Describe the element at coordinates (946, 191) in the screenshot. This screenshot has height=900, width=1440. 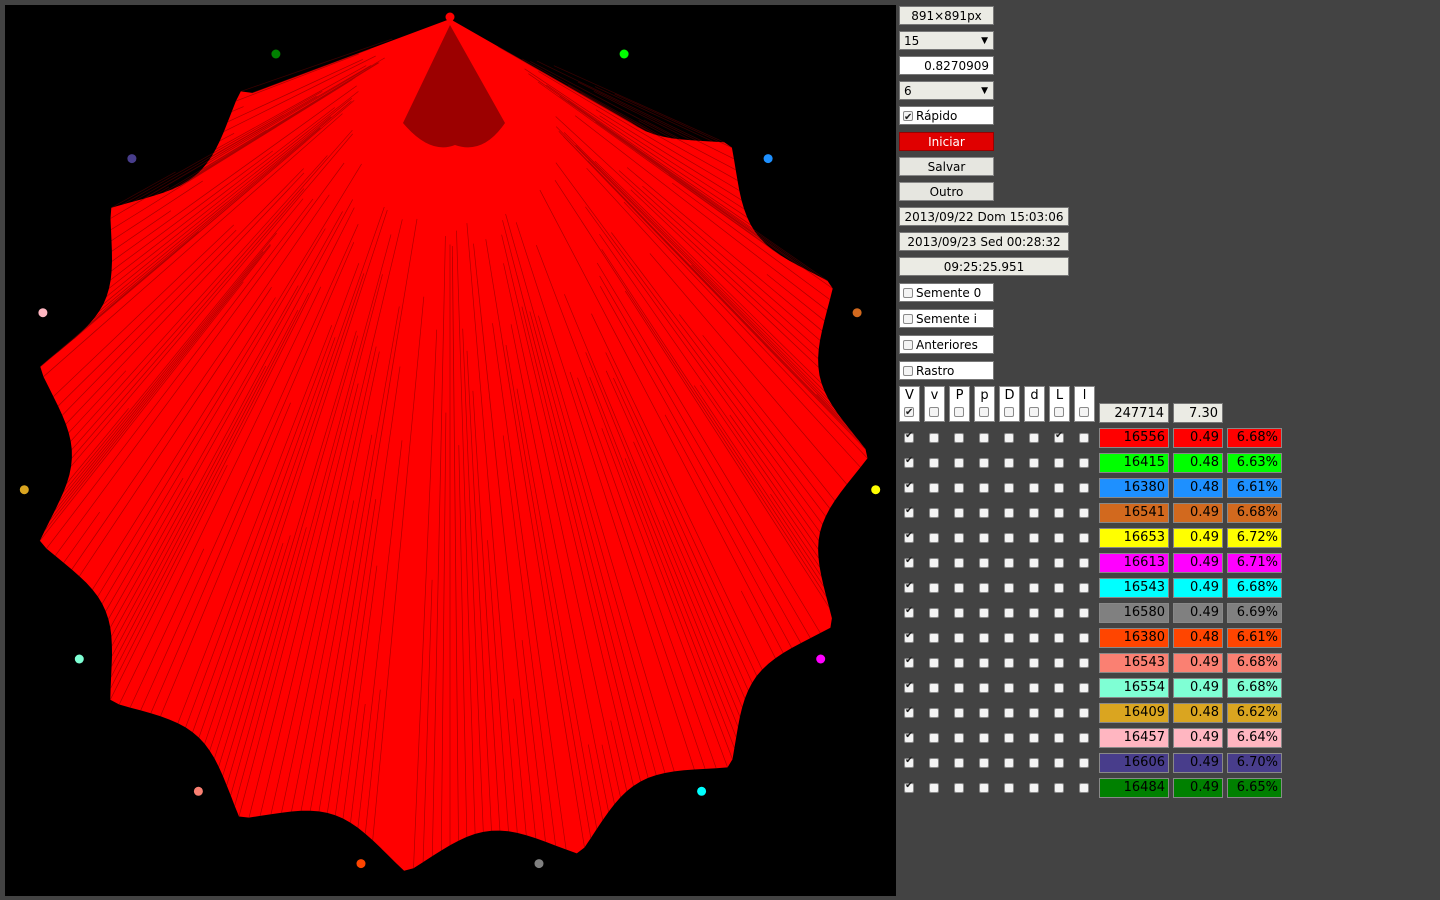
I see `other-button: Outro` at that location.